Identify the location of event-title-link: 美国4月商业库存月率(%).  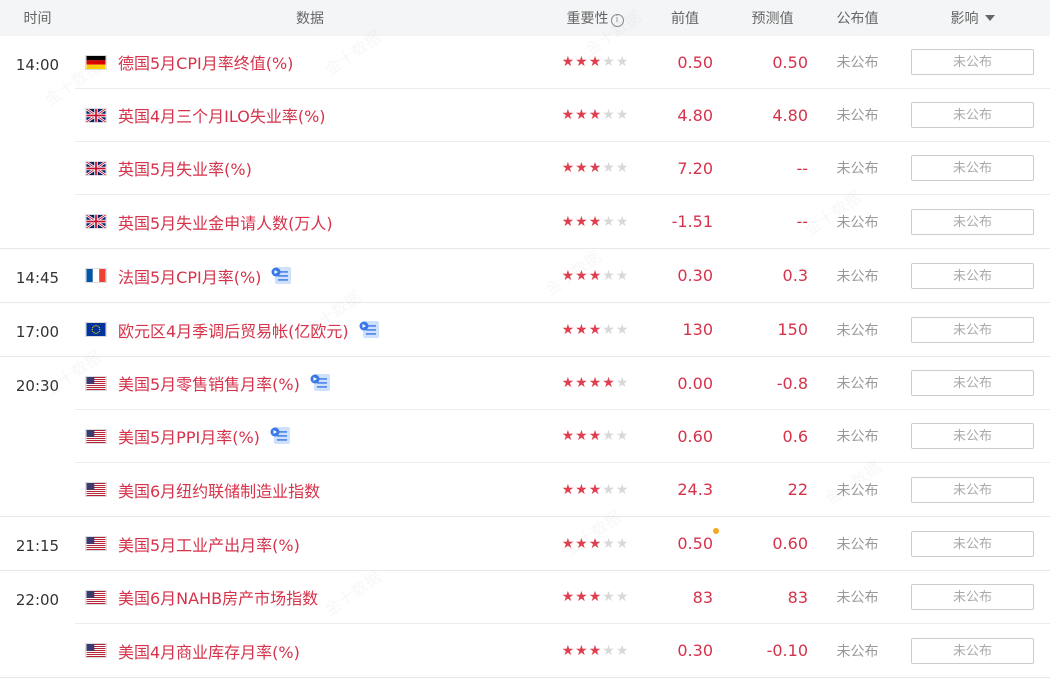
(209, 651).